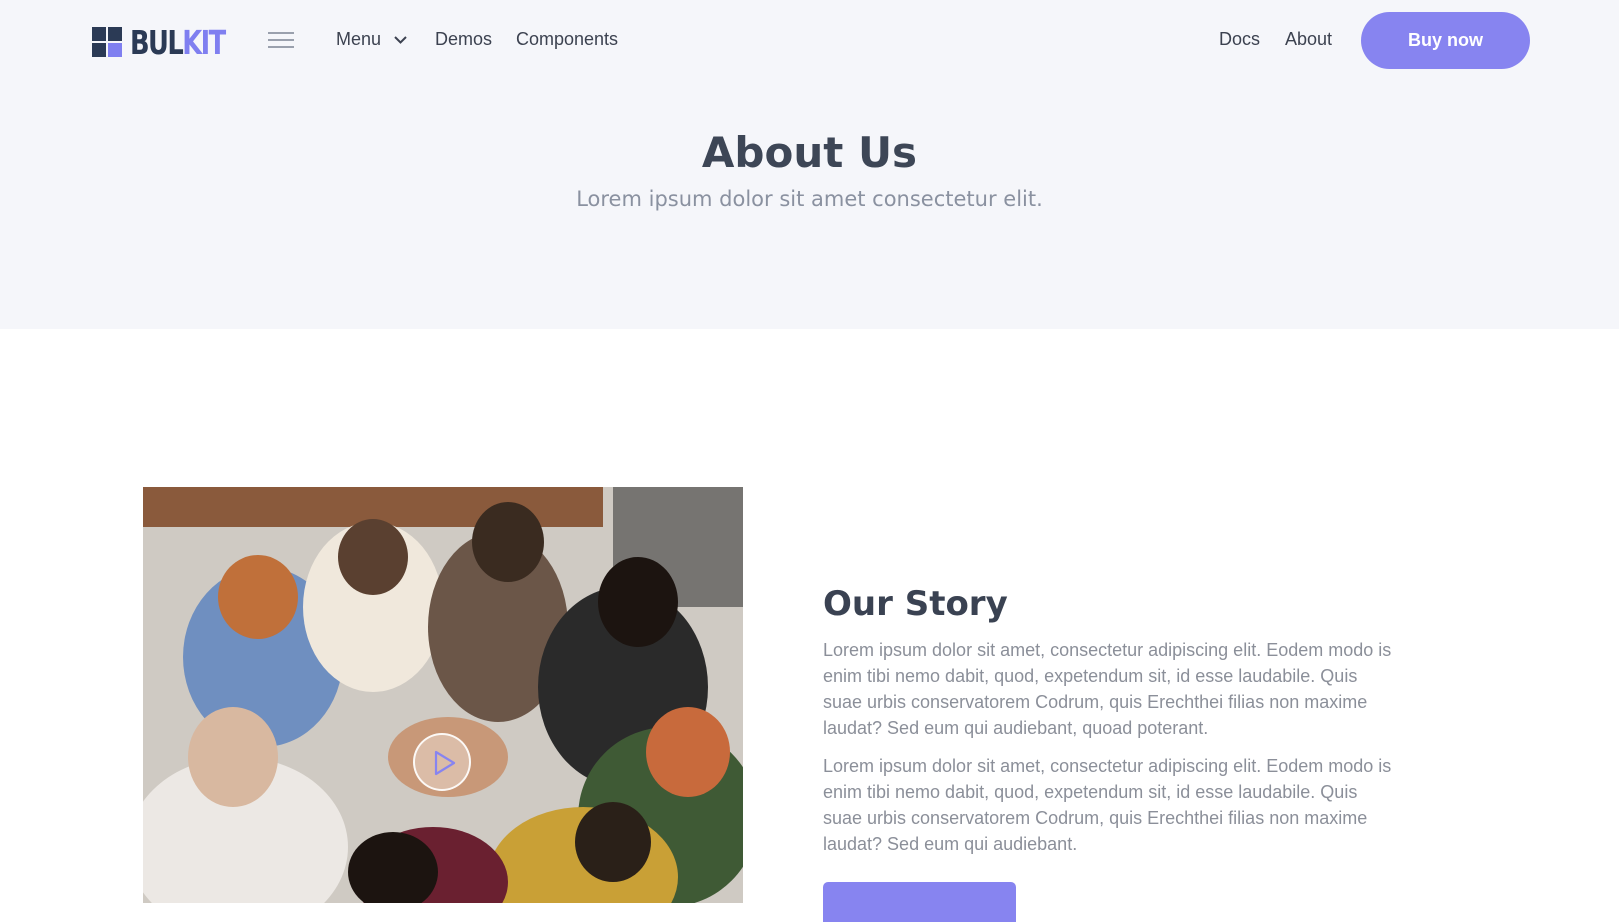  Describe the element at coordinates (915, 604) in the screenshot. I see `section-title: Our Story` at that location.